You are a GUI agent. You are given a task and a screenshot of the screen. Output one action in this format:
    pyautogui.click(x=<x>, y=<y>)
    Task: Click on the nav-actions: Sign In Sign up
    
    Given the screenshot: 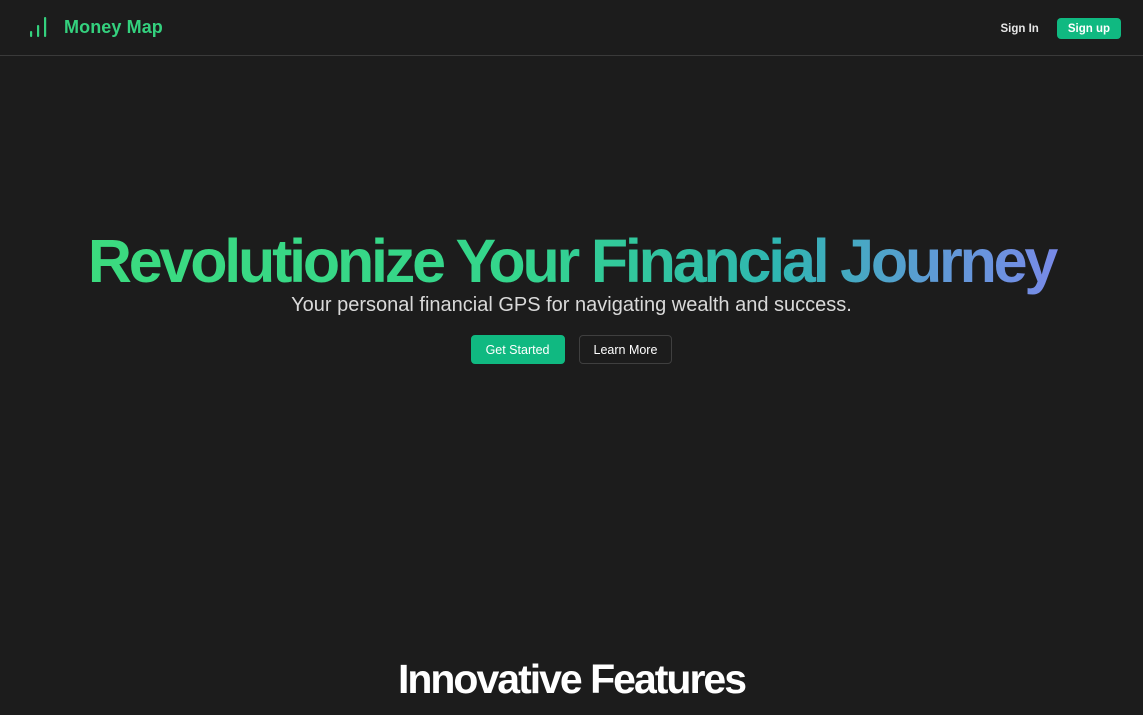 What is the action you would take?
    pyautogui.click(x=1060, y=28)
    